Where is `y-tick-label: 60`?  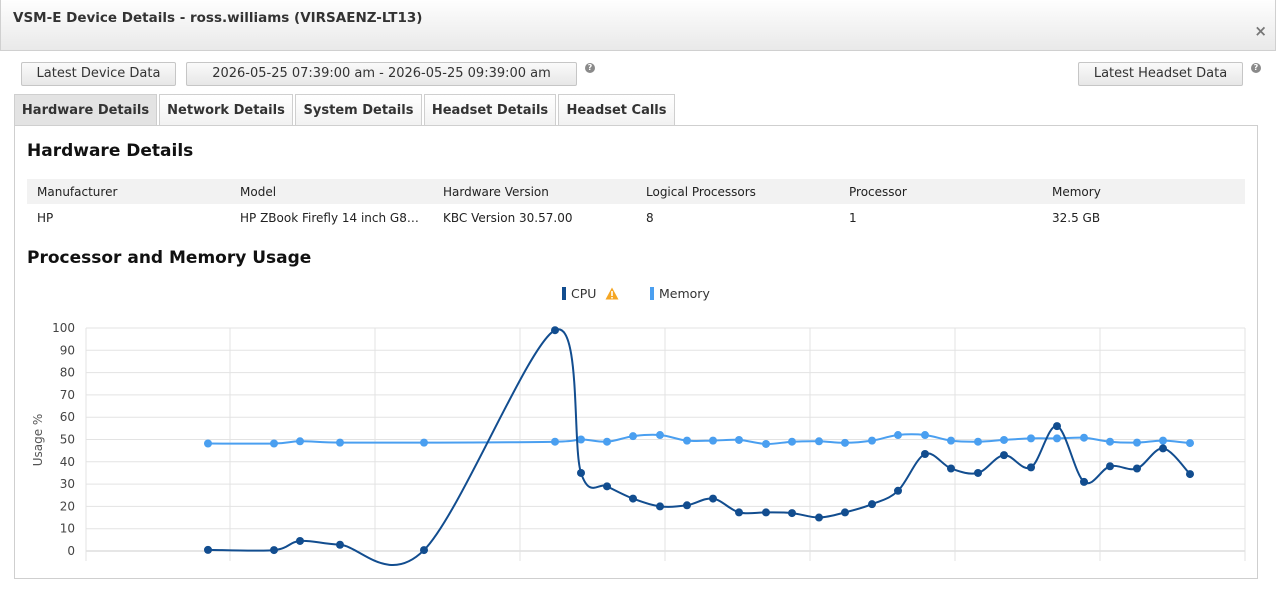
y-tick-label: 60 is located at coordinates (67, 417).